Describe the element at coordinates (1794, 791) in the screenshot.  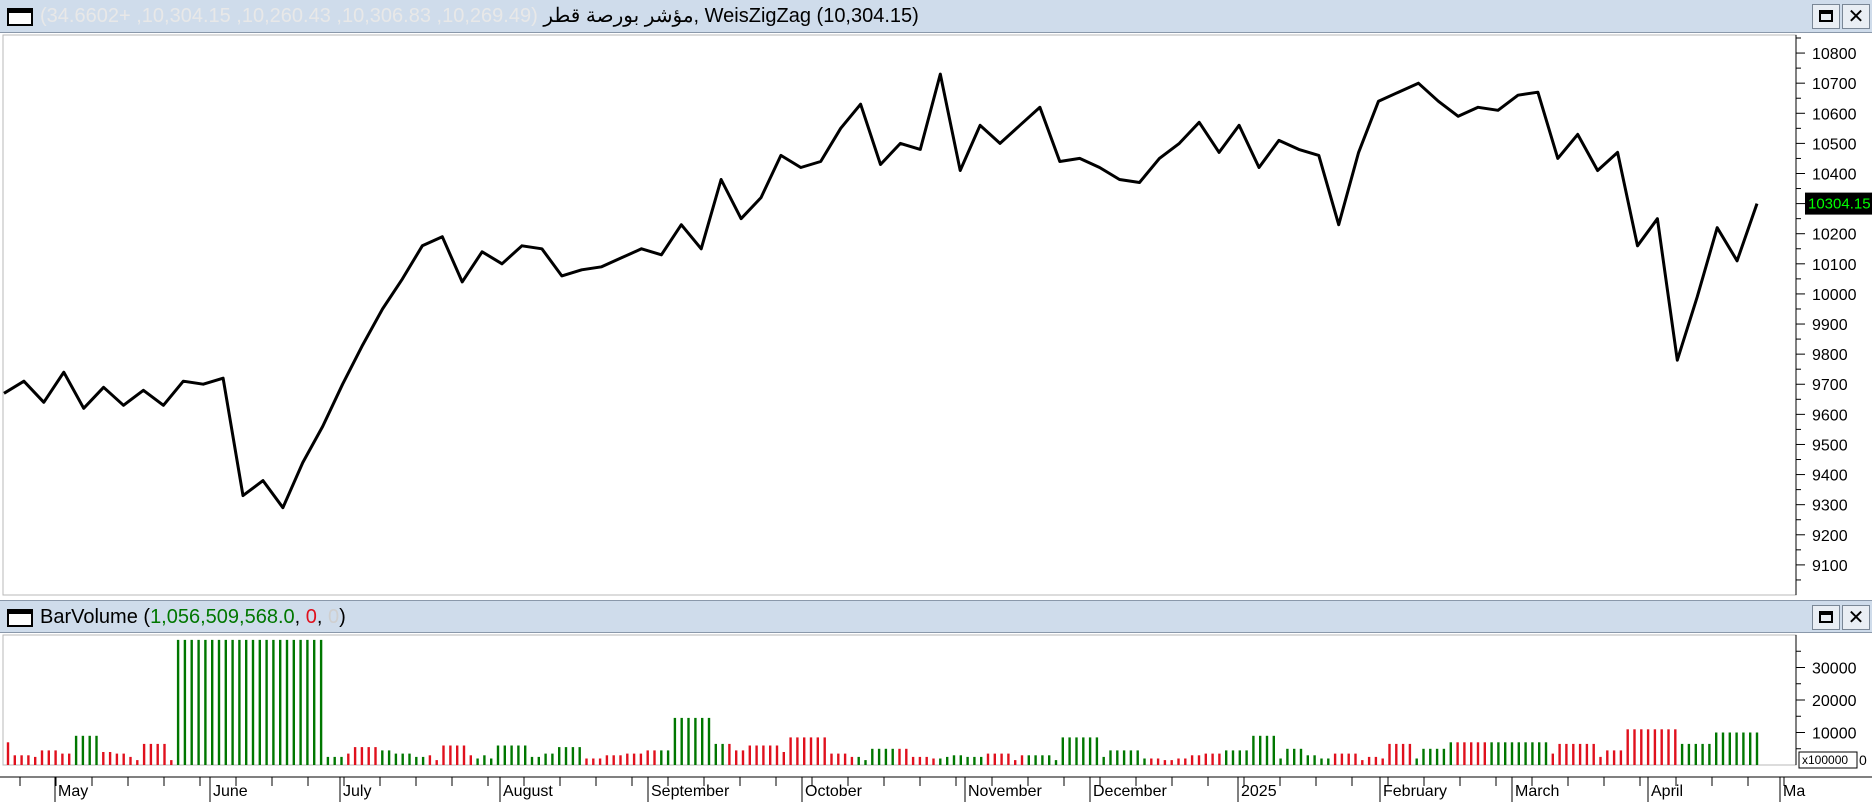
I see `time-axis-label: Ma` at that location.